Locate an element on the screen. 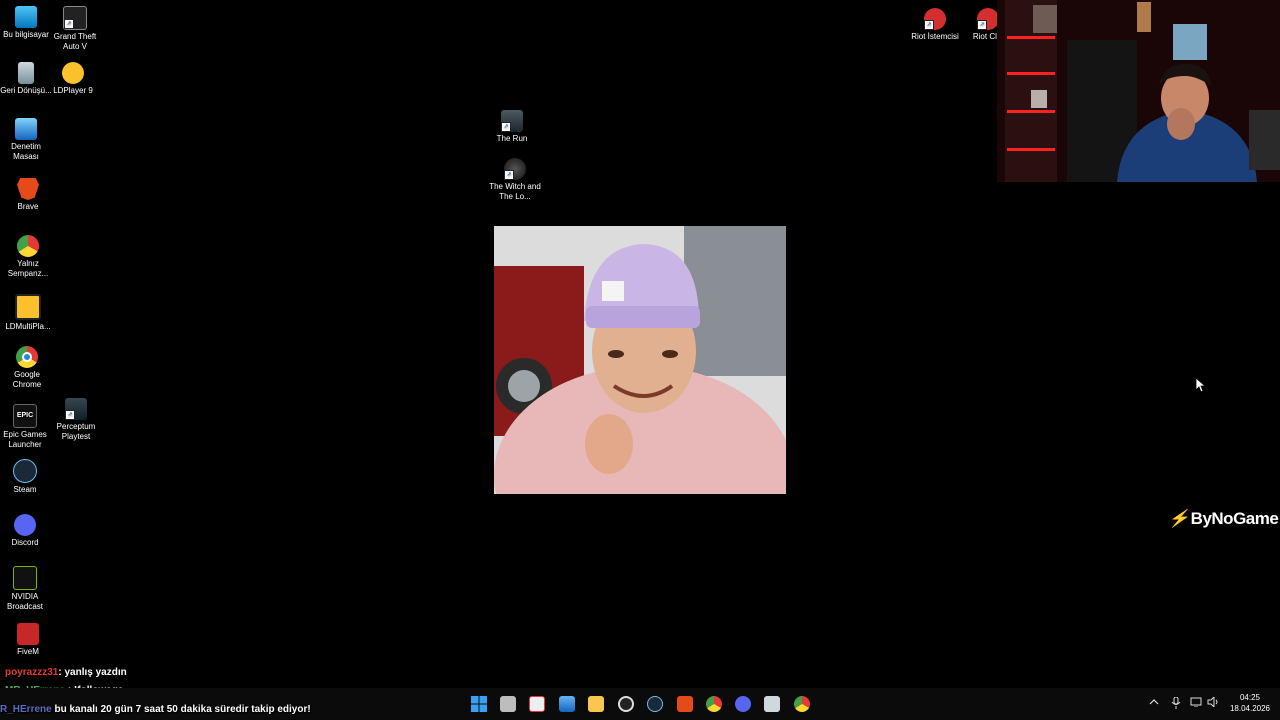 The image size is (1280, 720). taskbar-obs-button is located at coordinates (626, 704).